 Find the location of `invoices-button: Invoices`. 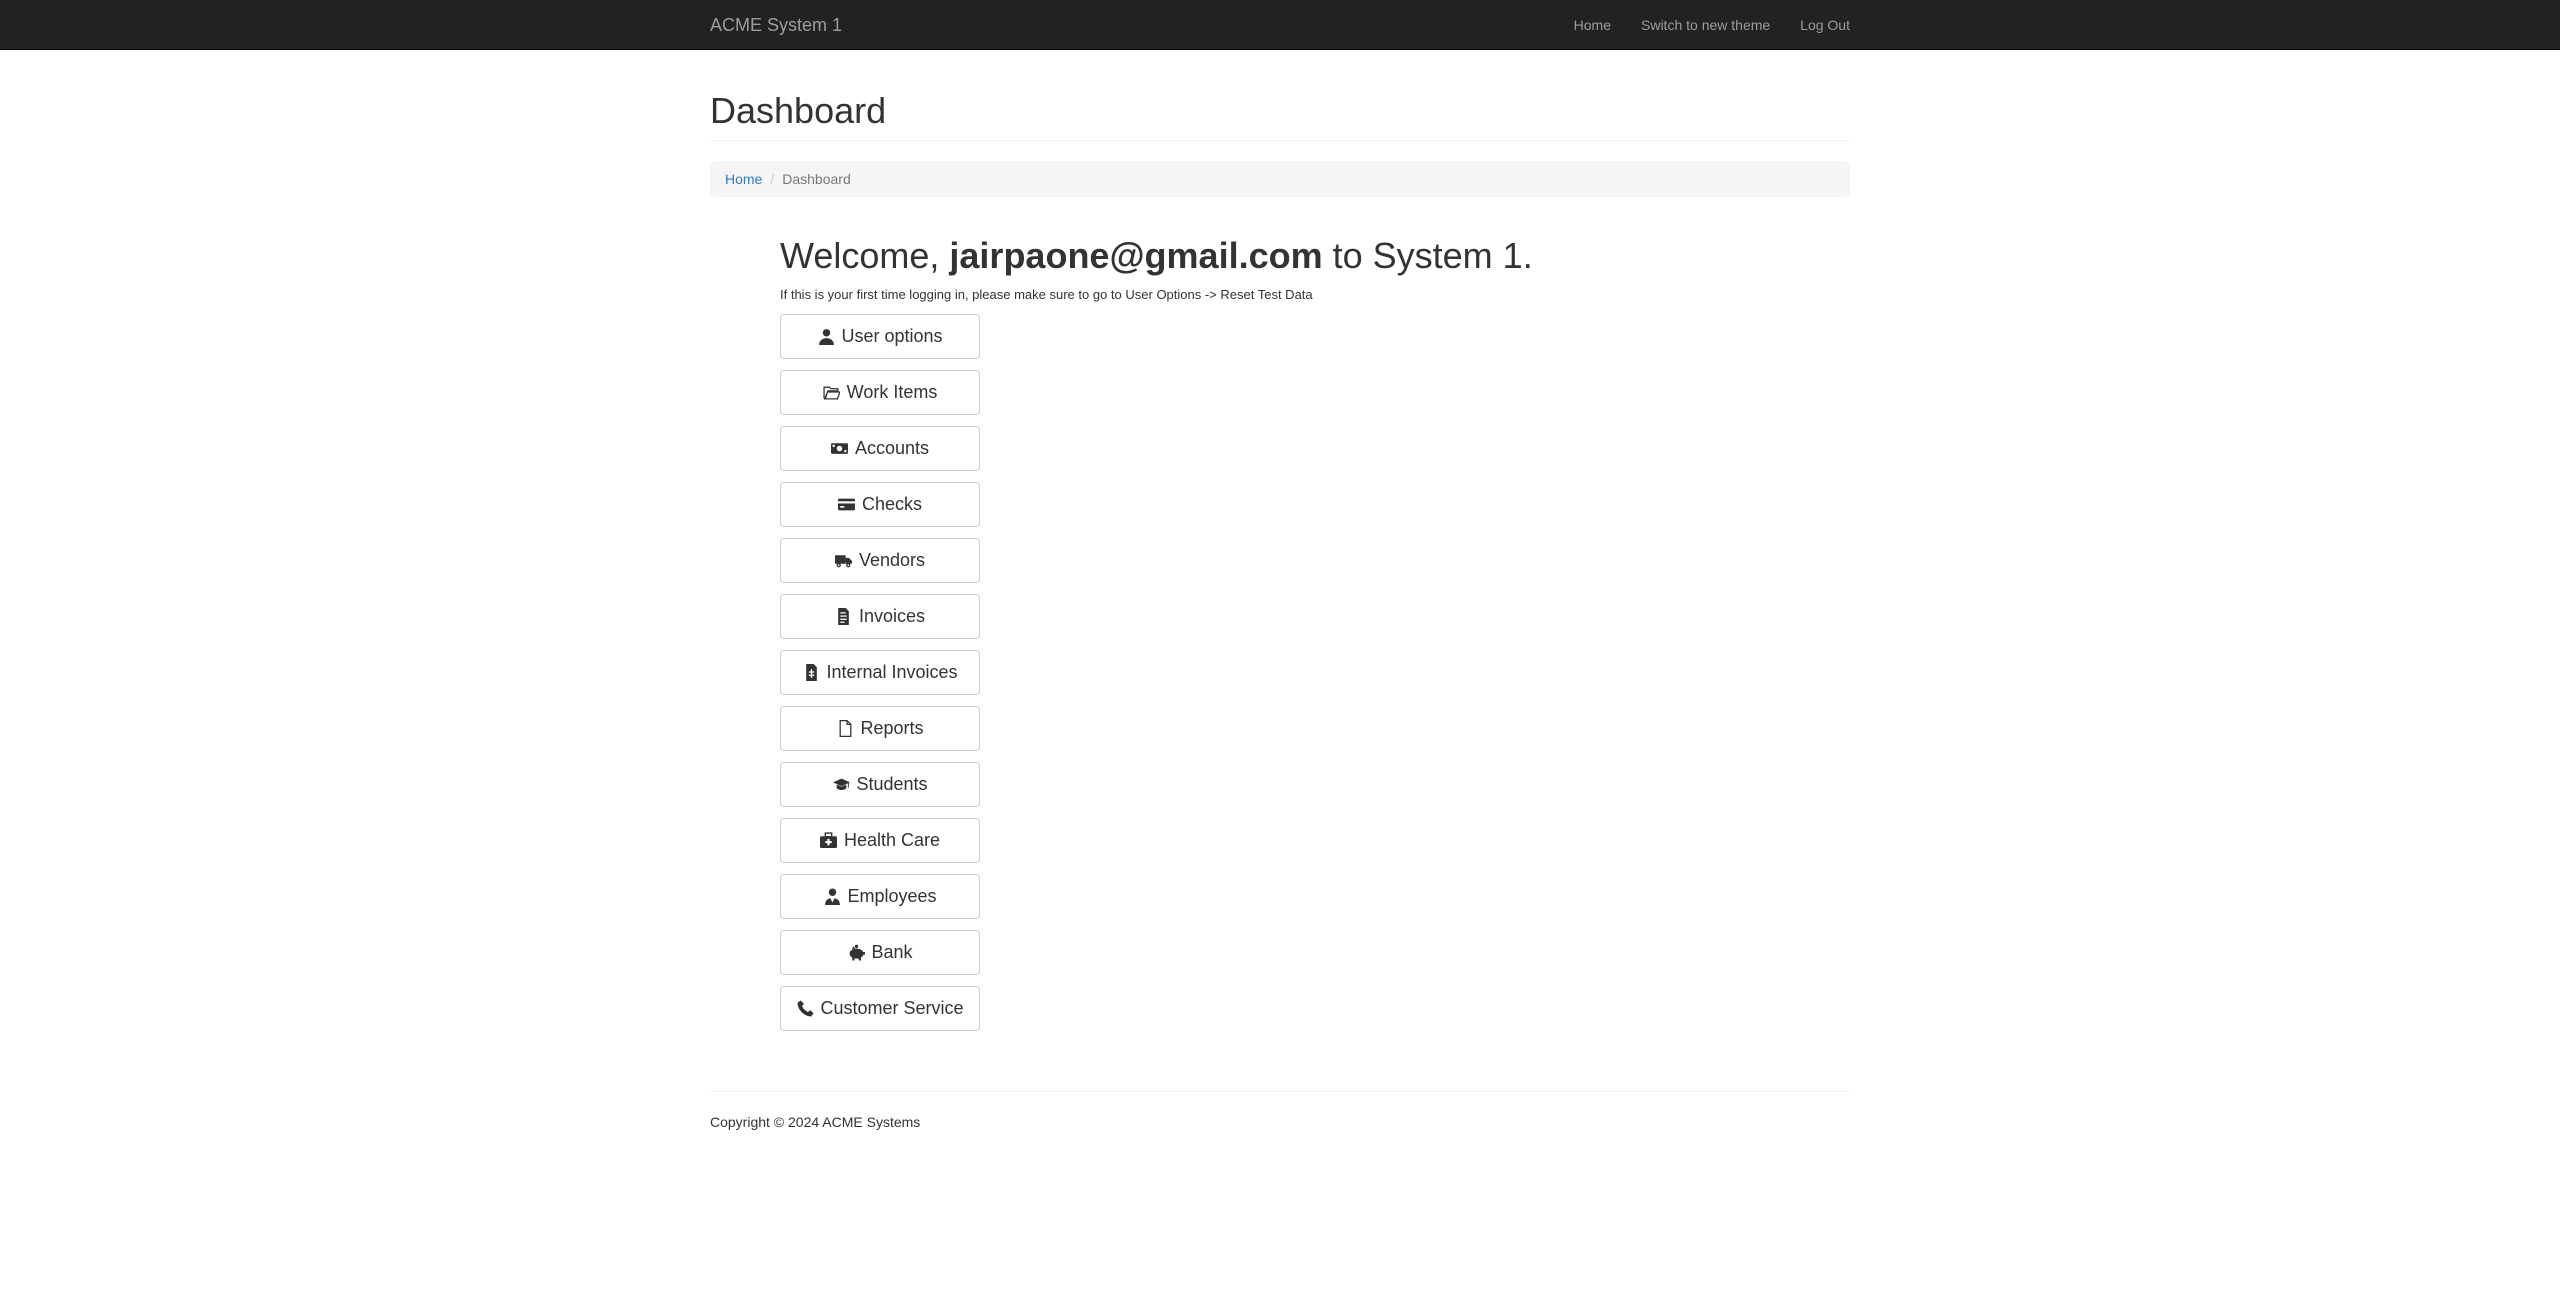

invoices-button: Invoices is located at coordinates (880, 616).